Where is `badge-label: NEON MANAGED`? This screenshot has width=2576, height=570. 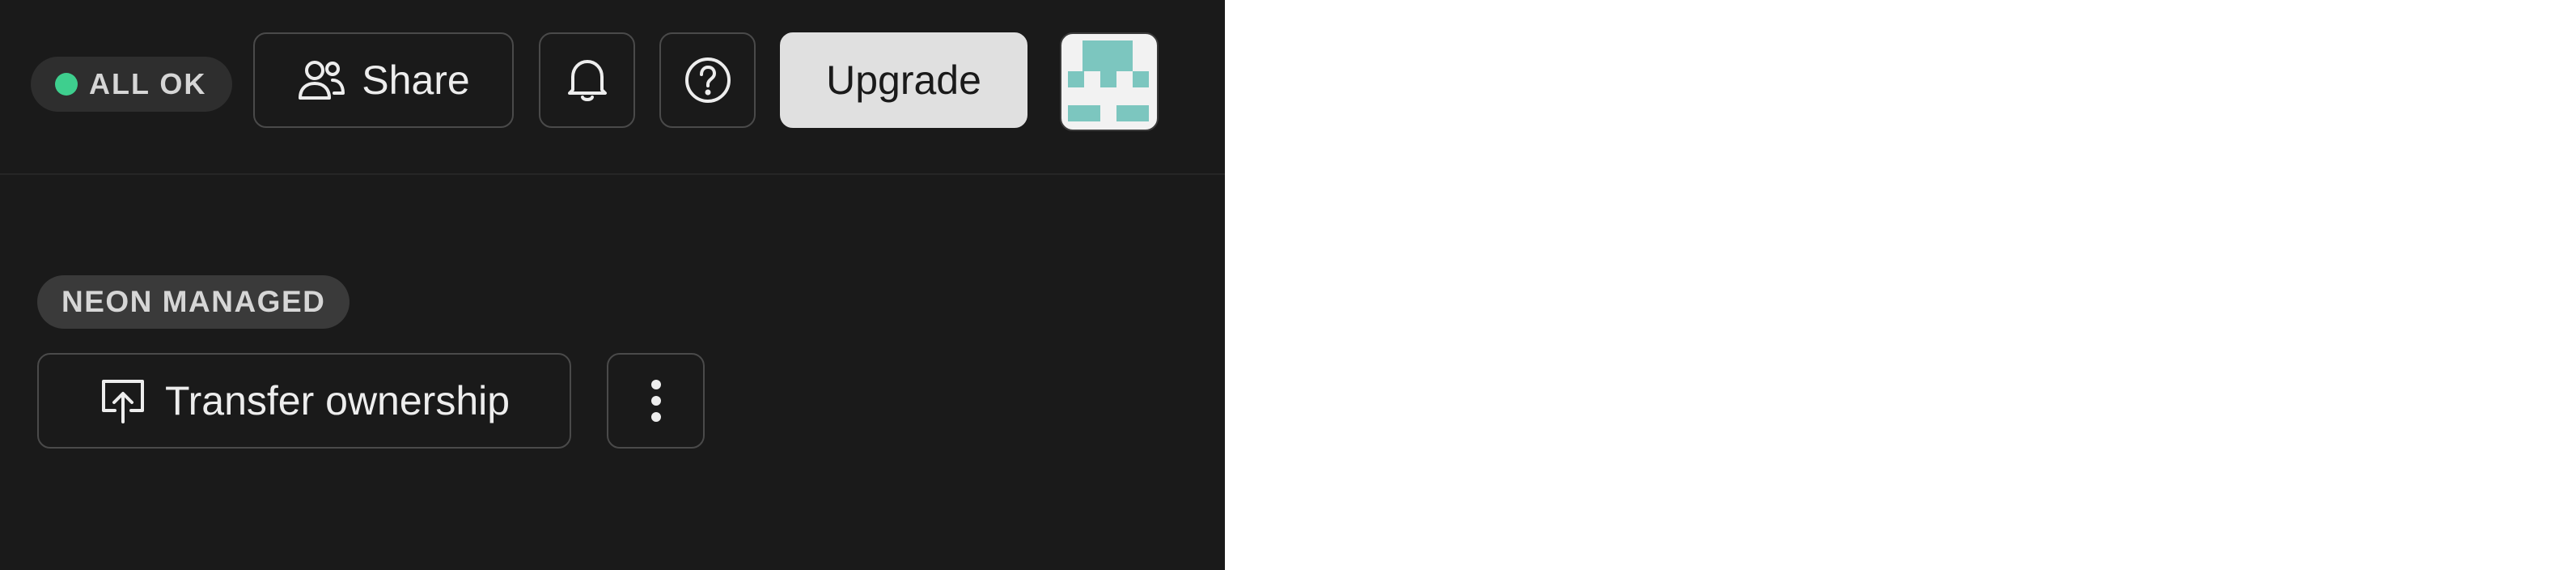
badge-label: NEON MANAGED is located at coordinates (193, 301).